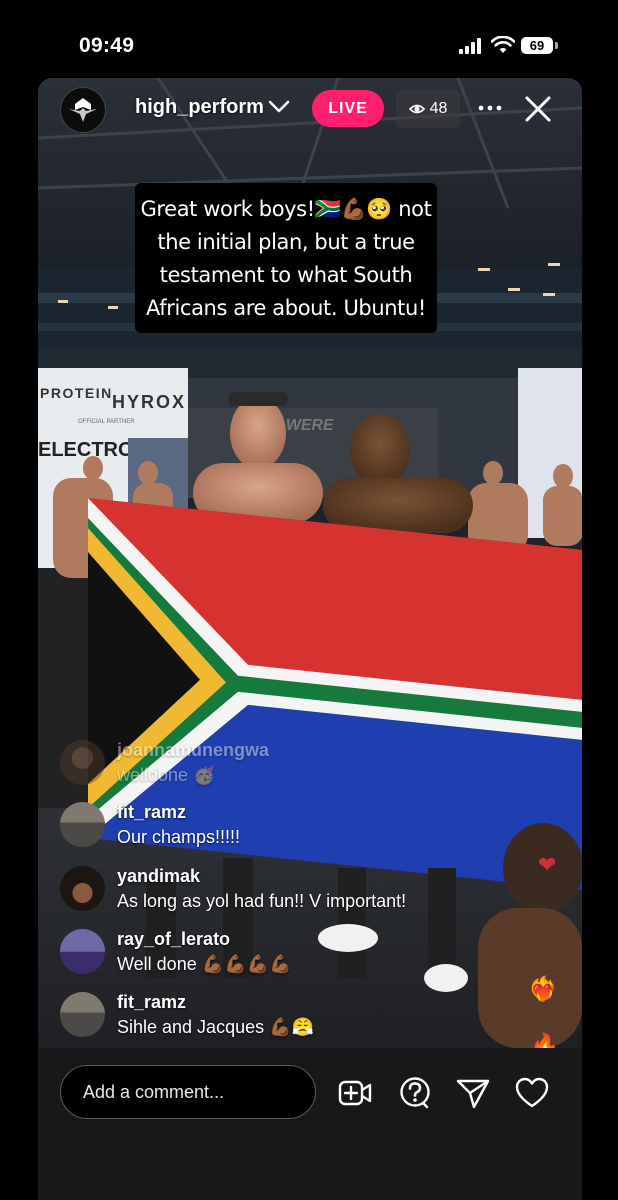  Describe the element at coordinates (193, 750) in the screenshot. I see `comment-username: joannamunengwa` at that location.